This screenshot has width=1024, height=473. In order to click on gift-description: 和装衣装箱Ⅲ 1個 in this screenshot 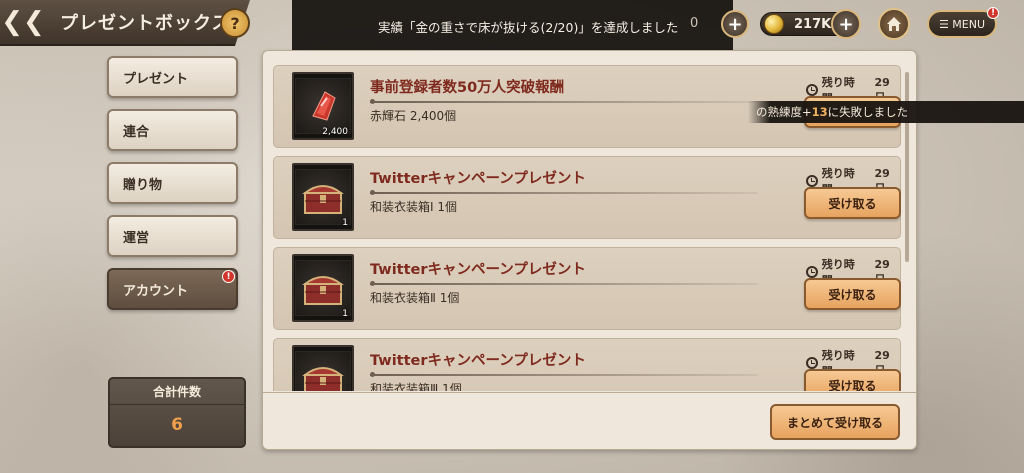, I will do `click(416, 386)`.